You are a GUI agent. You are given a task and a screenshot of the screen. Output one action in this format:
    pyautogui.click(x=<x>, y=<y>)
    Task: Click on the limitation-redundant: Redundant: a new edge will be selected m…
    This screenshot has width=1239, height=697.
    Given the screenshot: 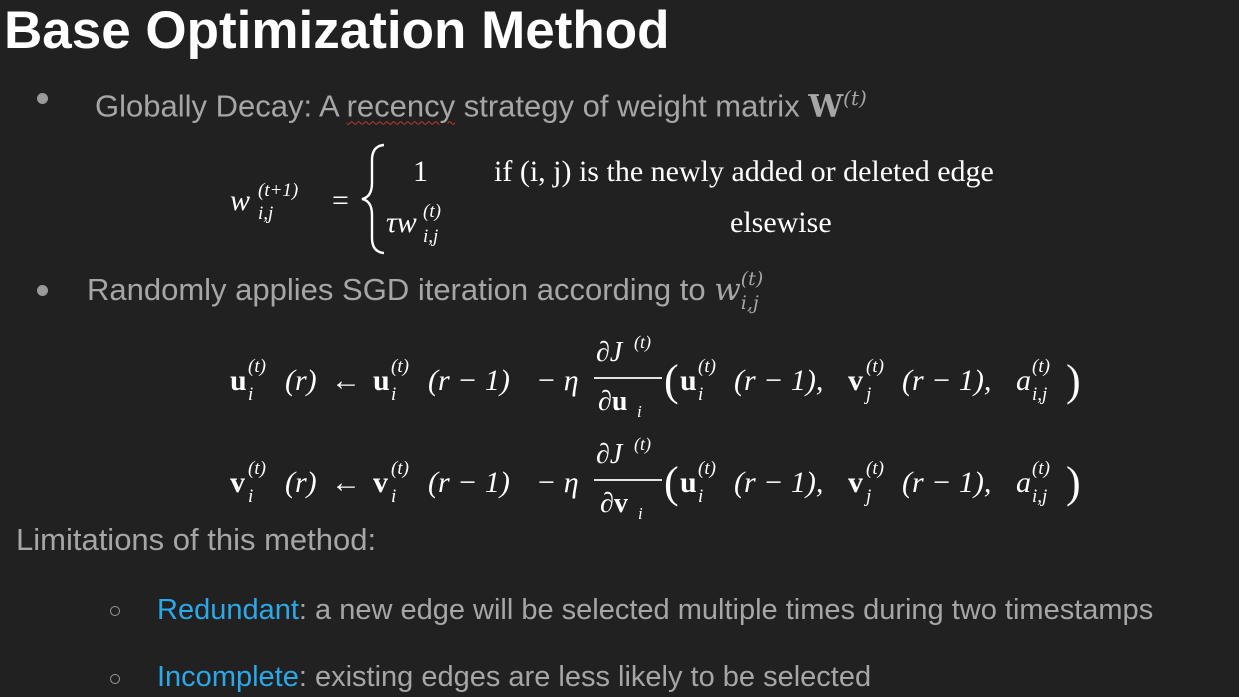 What is the action you would take?
    pyautogui.click(x=655, y=610)
    